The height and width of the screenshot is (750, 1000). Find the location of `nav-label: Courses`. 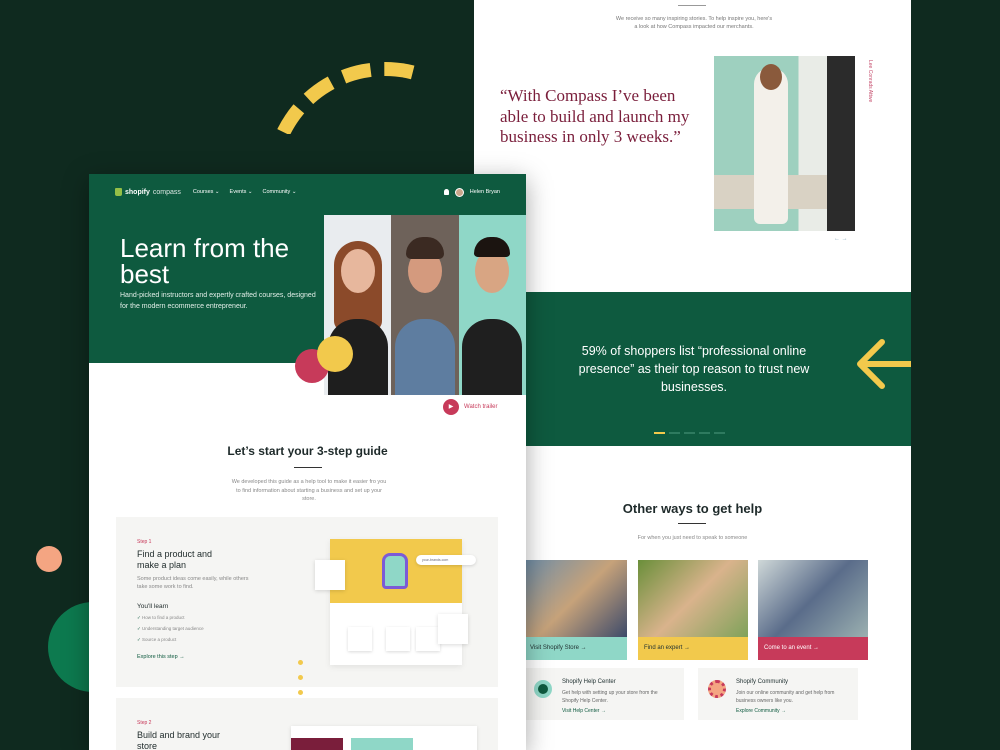

nav-label: Courses is located at coordinates (203, 192).